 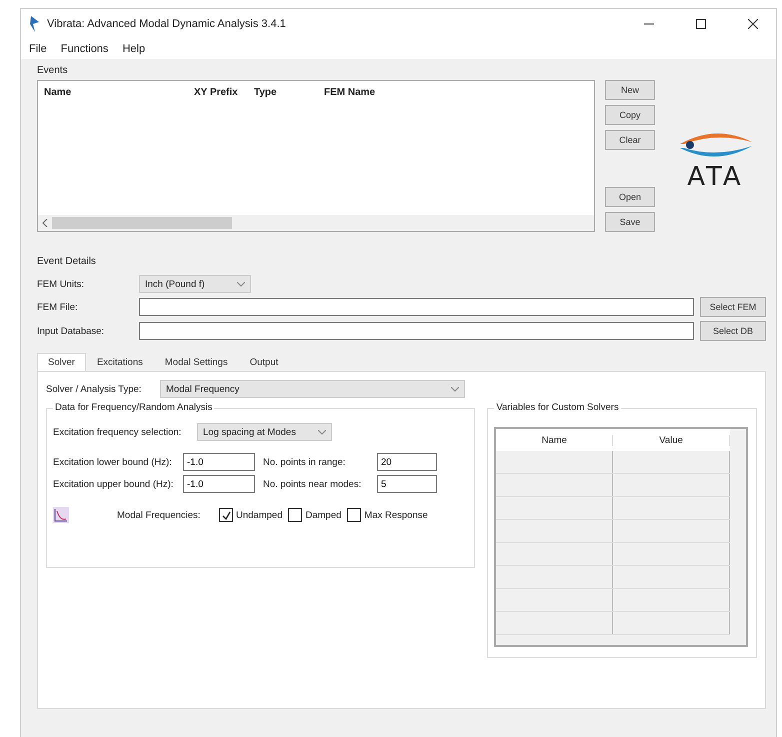 What do you see at coordinates (84, 49) in the screenshot?
I see `menu-item: Functions` at bounding box center [84, 49].